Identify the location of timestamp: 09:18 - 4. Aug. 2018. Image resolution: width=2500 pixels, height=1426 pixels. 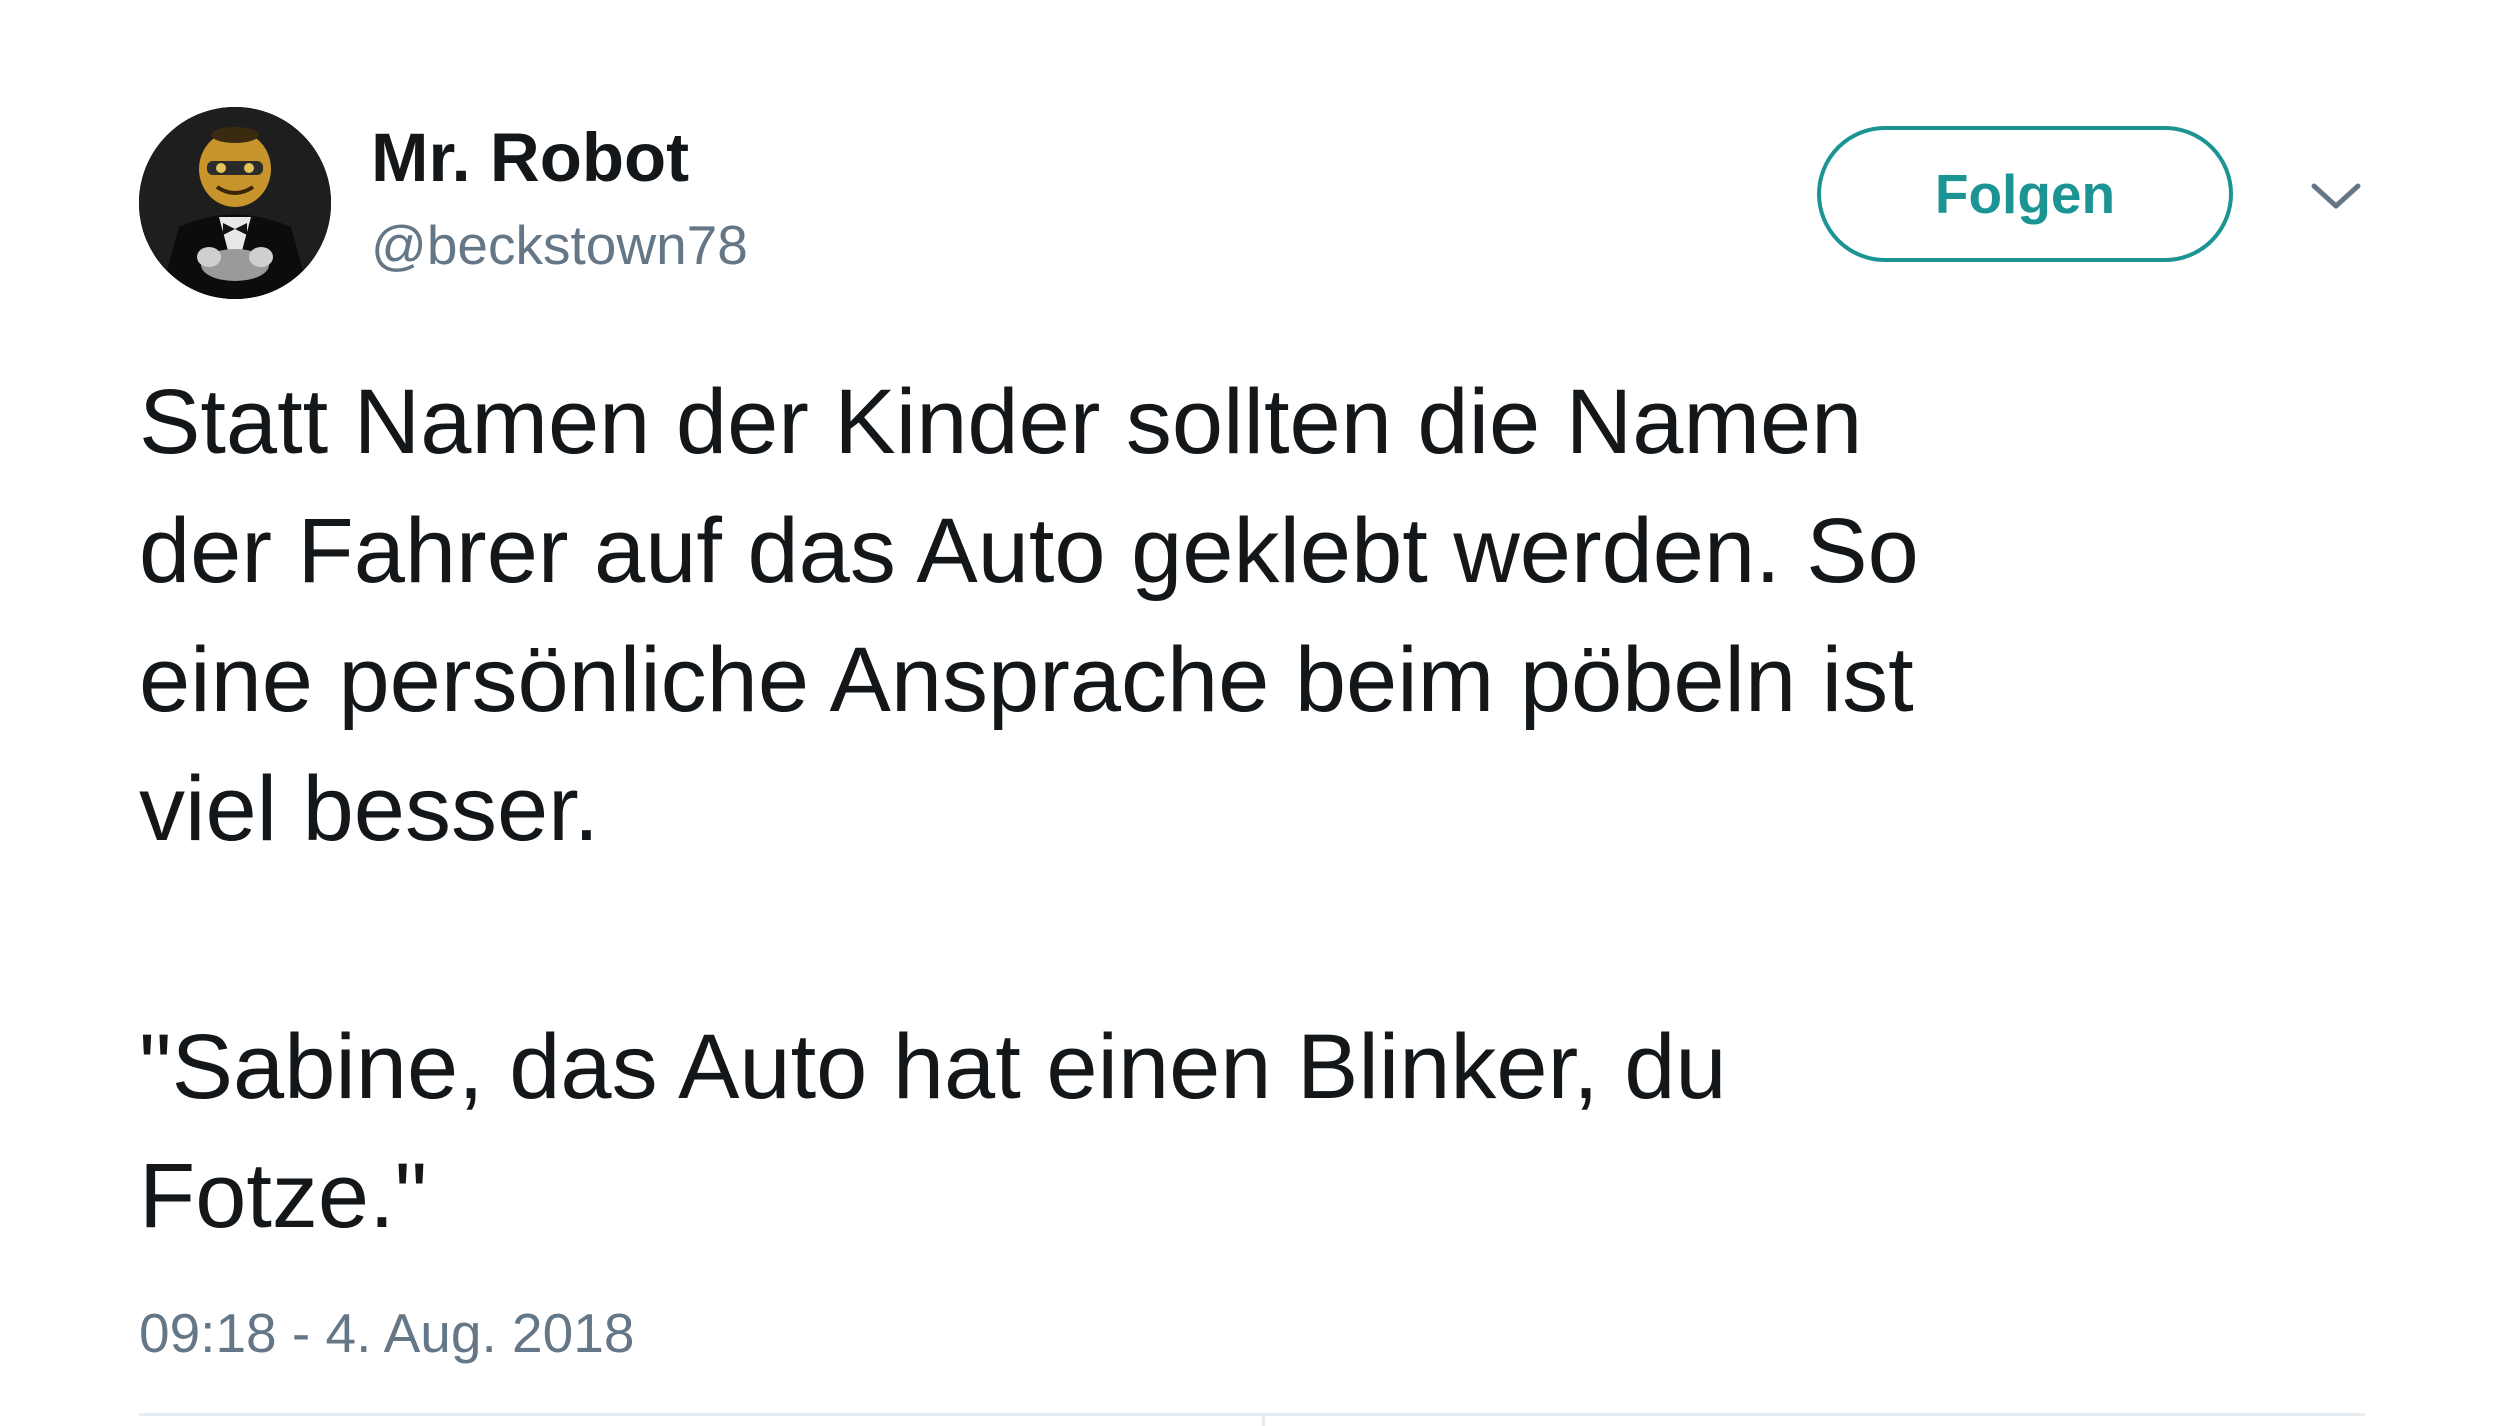
(386, 1333).